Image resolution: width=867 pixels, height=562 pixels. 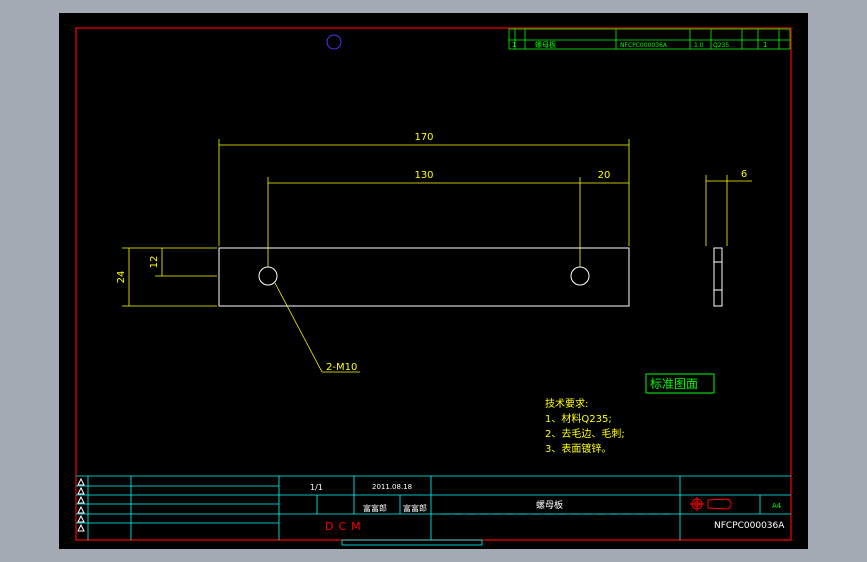 What do you see at coordinates (375, 508) in the screenshot?
I see `designer-name: 富富郎` at bounding box center [375, 508].